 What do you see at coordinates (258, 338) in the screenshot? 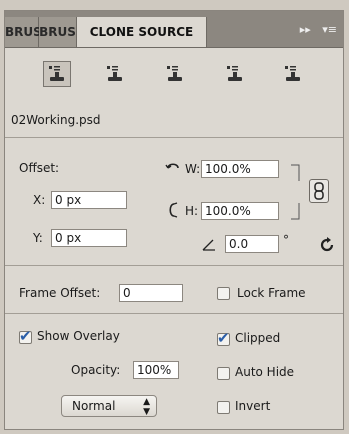
I see `clipped-label: Clipped` at bounding box center [258, 338].